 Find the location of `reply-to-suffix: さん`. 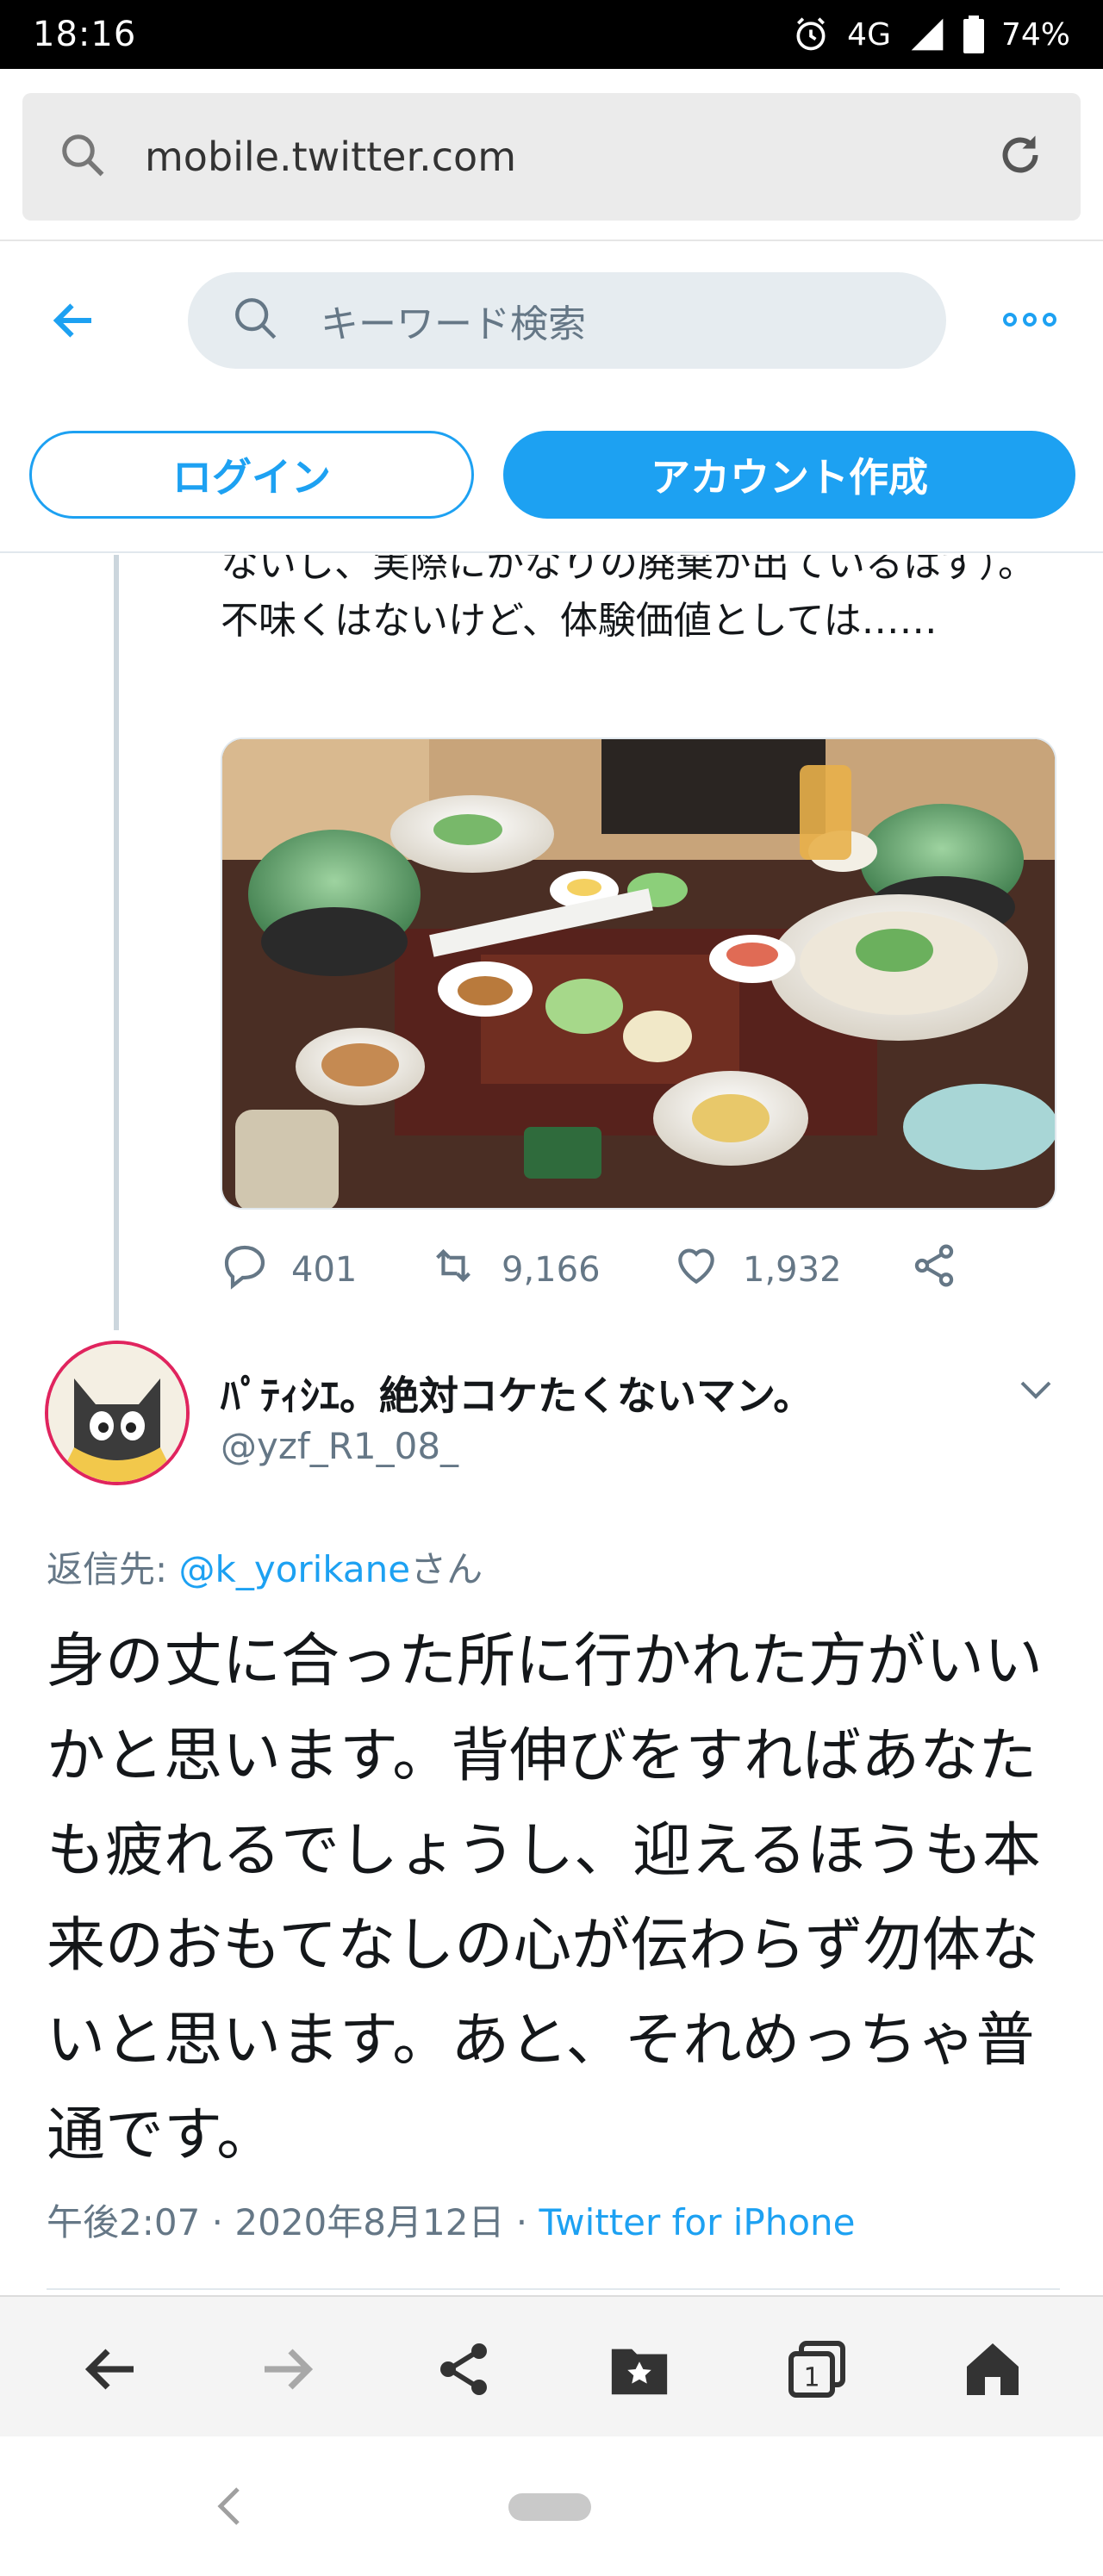

reply-to-suffix: さん is located at coordinates (446, 1569).